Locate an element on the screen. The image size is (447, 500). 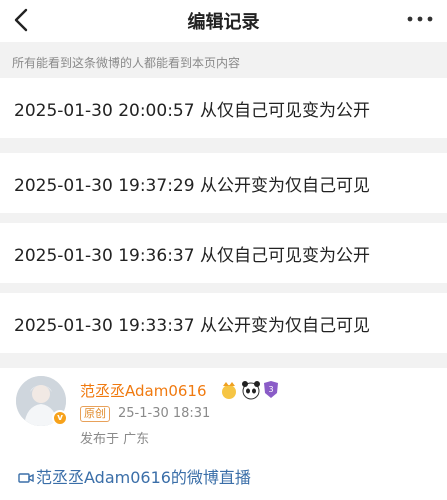
edit-record-text: 2025-01-30 19:37:29 从公开变为仅自己可见 is located at coordinates (192, 186).